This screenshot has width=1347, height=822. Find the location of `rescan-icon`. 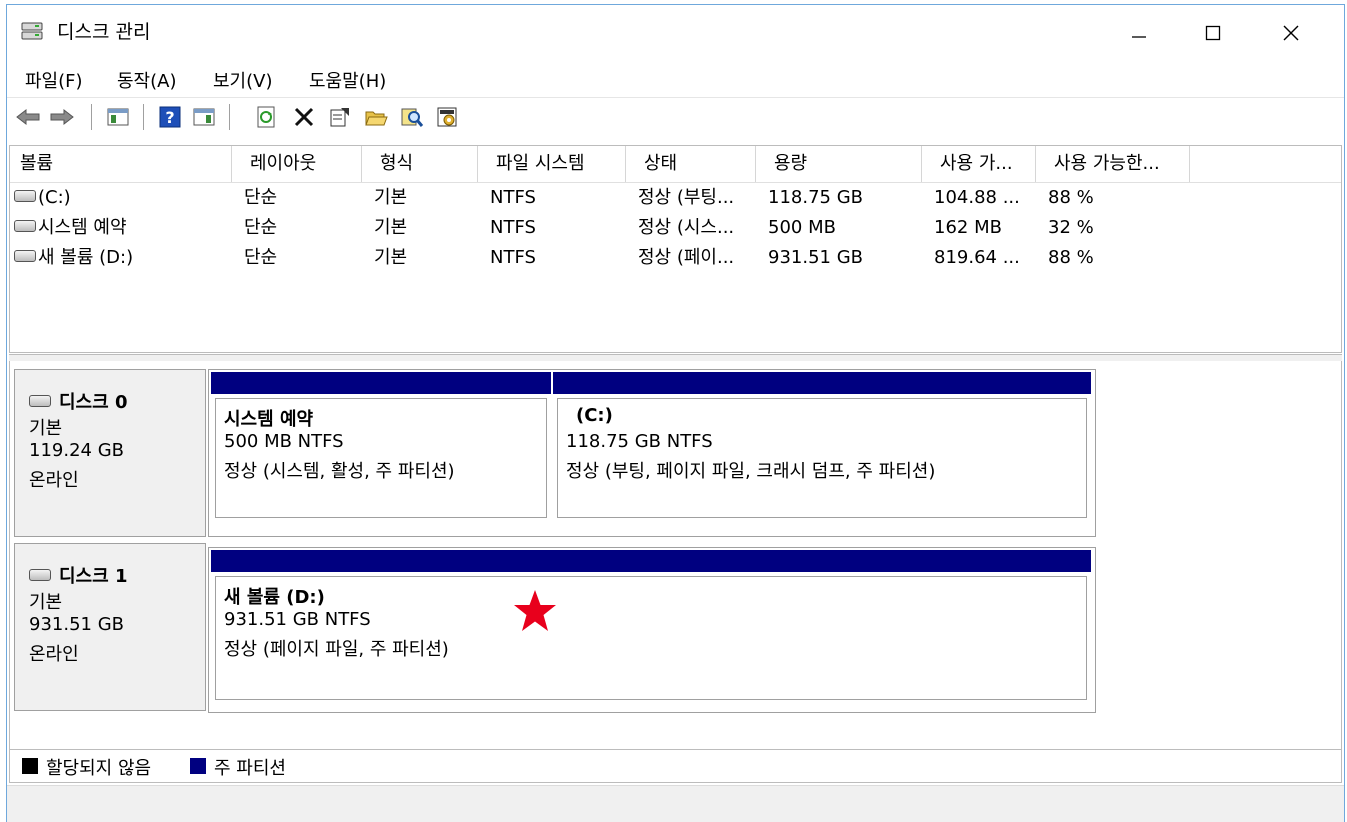

rescan-icon is located at coordinates (412, 117).